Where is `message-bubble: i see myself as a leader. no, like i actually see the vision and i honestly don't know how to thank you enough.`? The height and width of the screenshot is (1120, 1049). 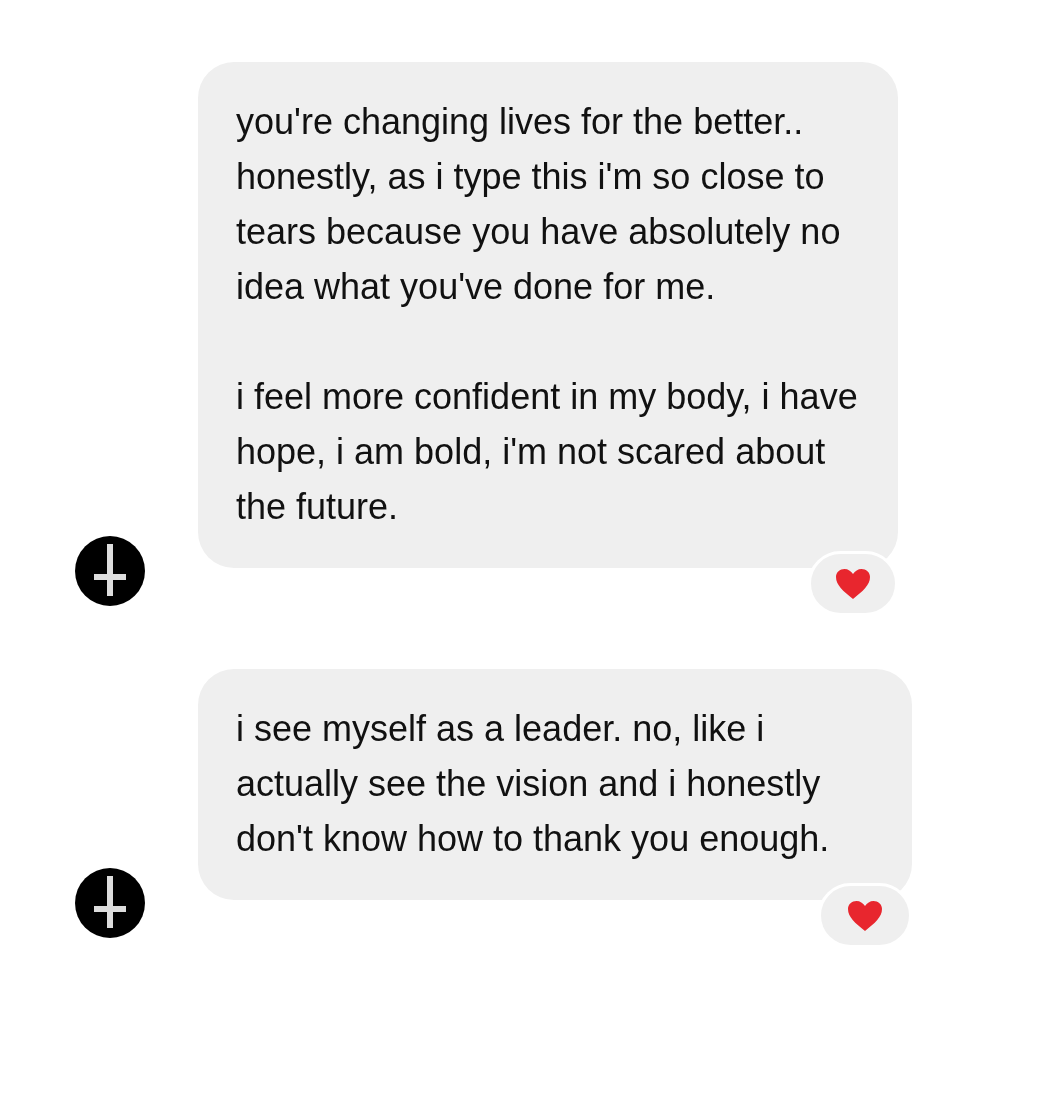 message-bubble: i see myself as a leader. no, like i actually see the vision and i honestly don't know how to thank you enough. is located at coordinates (555, 784).